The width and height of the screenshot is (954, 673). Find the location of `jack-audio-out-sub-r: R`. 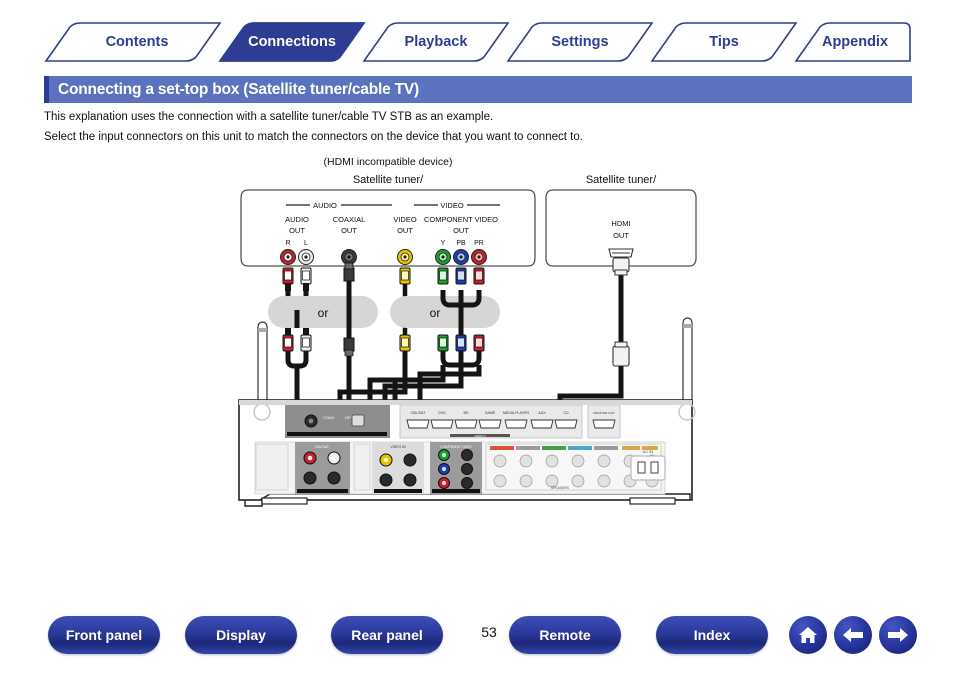

jack-audio-out-sub-r: R is located at coordinates (287, 243).